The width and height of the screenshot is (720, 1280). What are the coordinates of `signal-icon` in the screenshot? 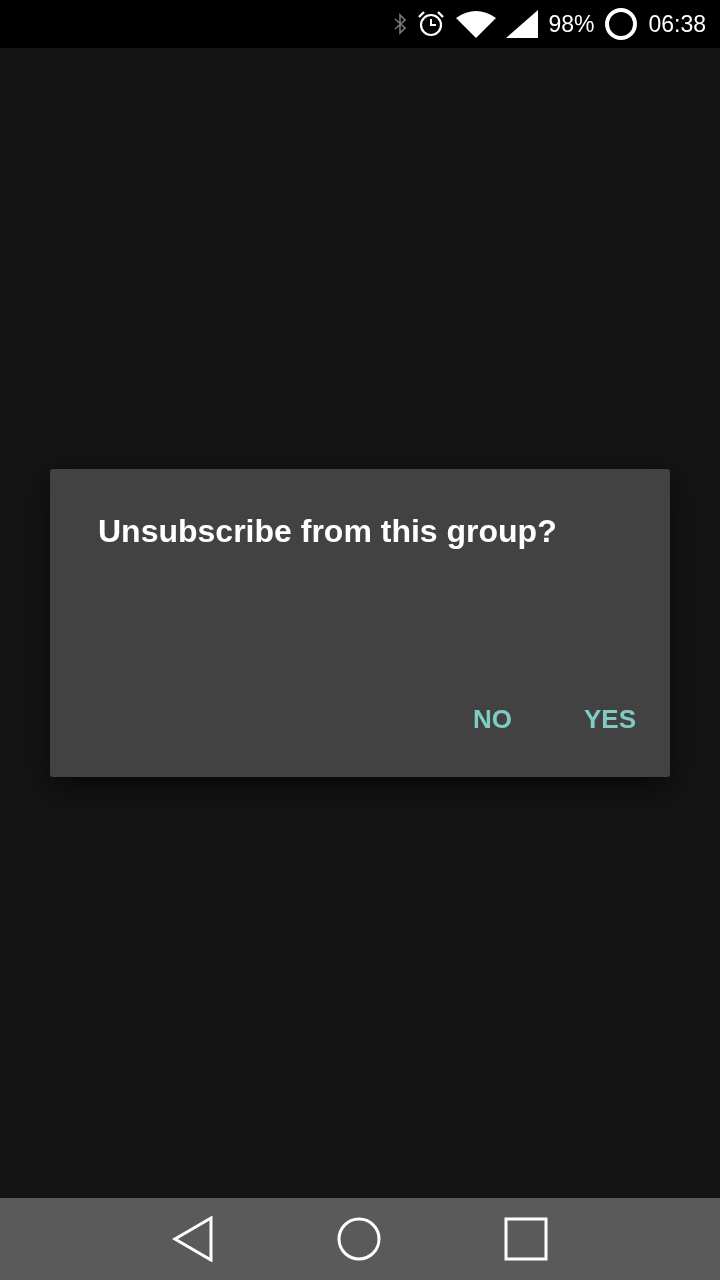 It's located at (522, 24).